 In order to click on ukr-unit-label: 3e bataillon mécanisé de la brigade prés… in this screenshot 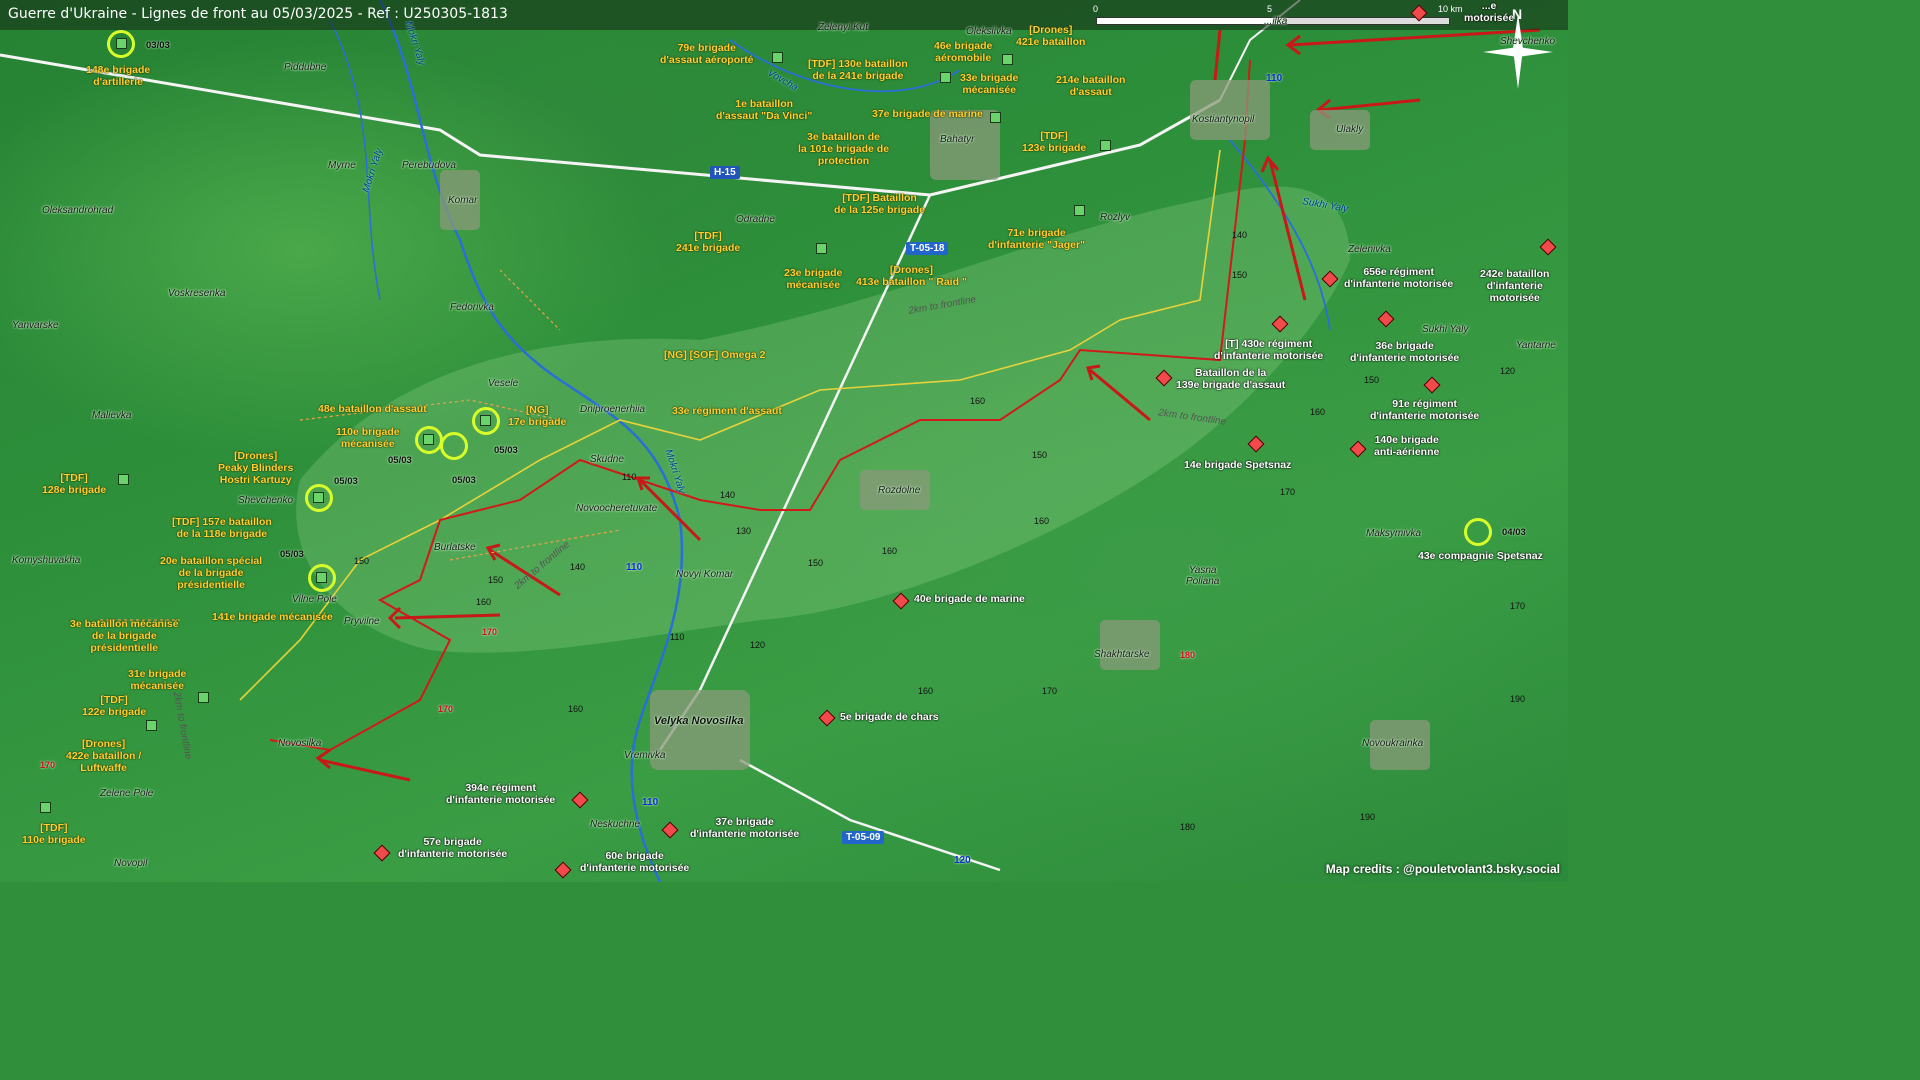, I will do `click(124, 636)`.